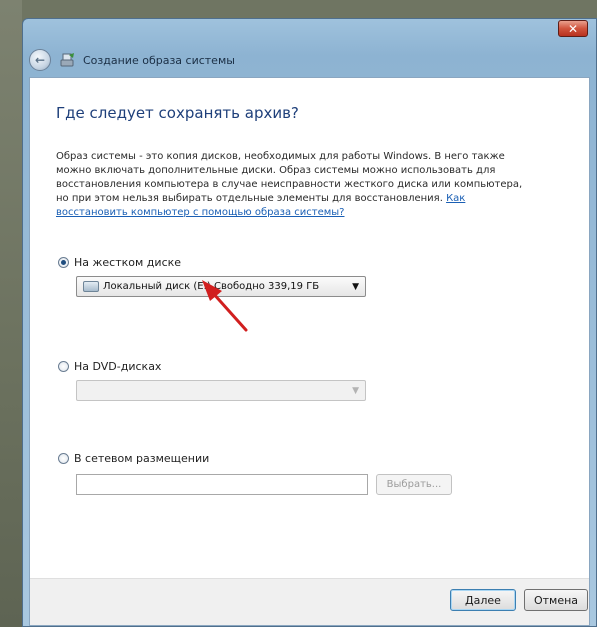  Describe the element at coordinates (483, 600) in the screenshot. I see `next-button: Далее` at that location.